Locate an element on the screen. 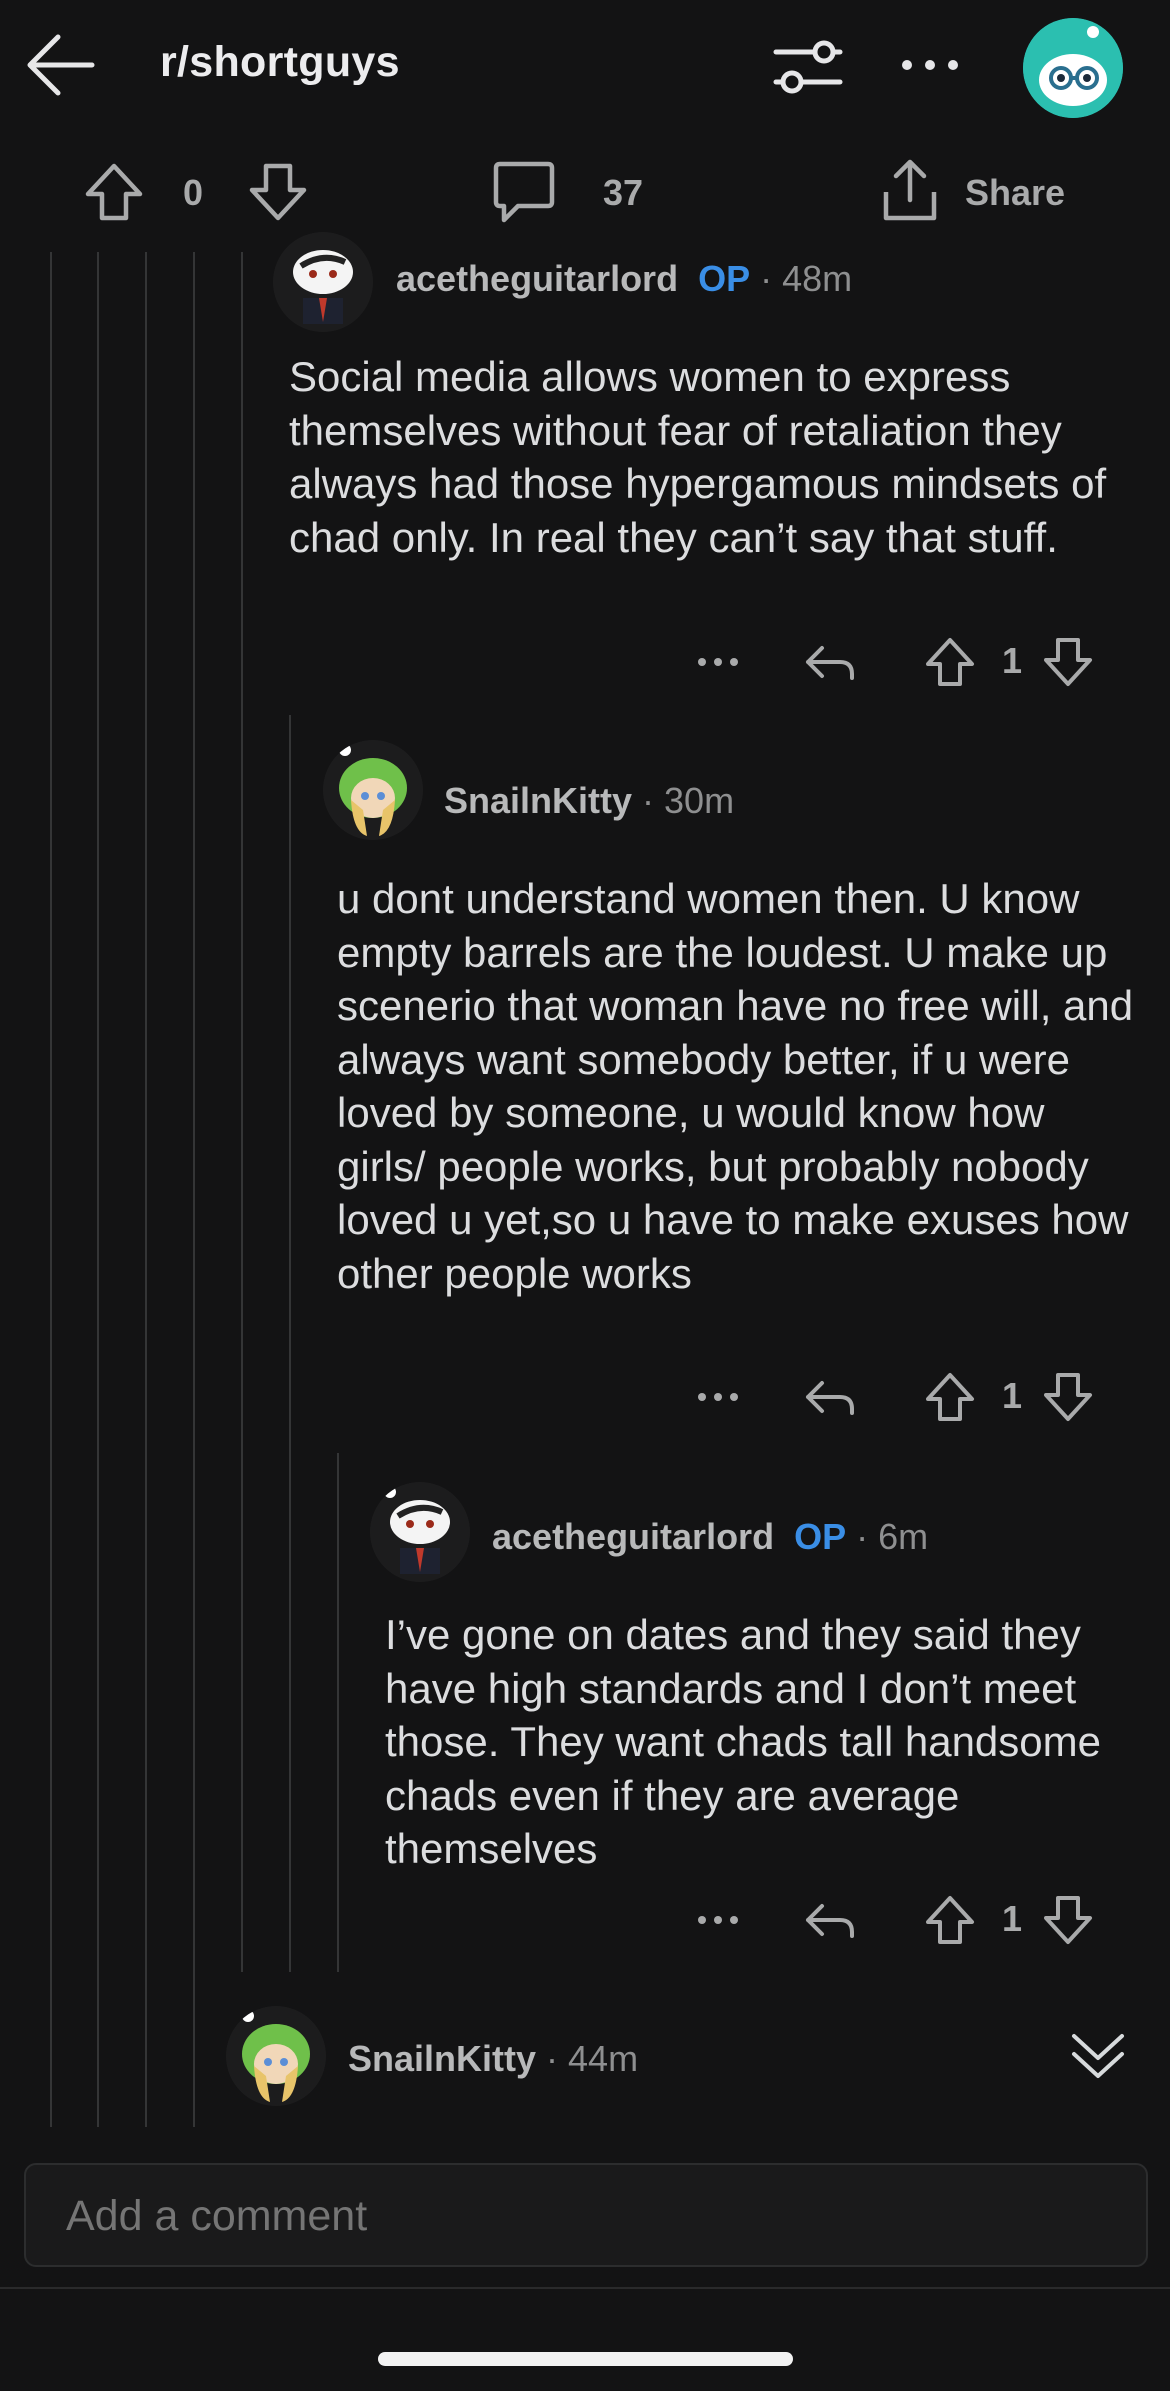  share-button is located at coordinates (910, 191).